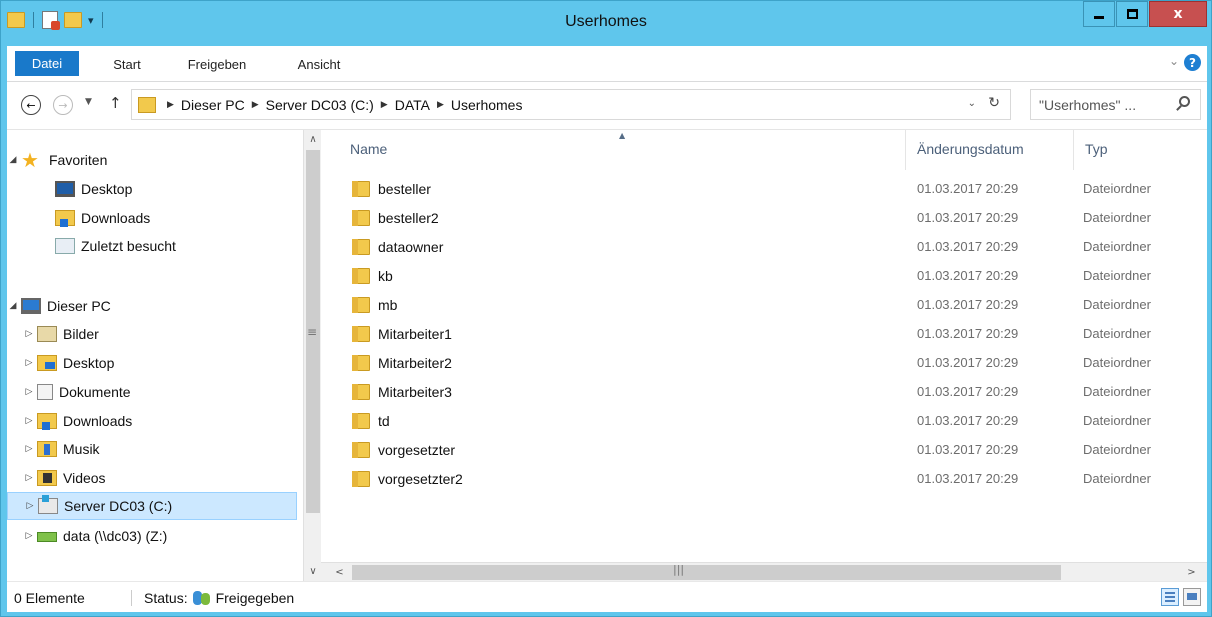 This screenshot has height=617, width=1212. What do you see at coordinates (312, 355) in the screenshot?
I see `navpane-scrollbar: ∧ ≡ ∨` at bounding box center [312, 355].